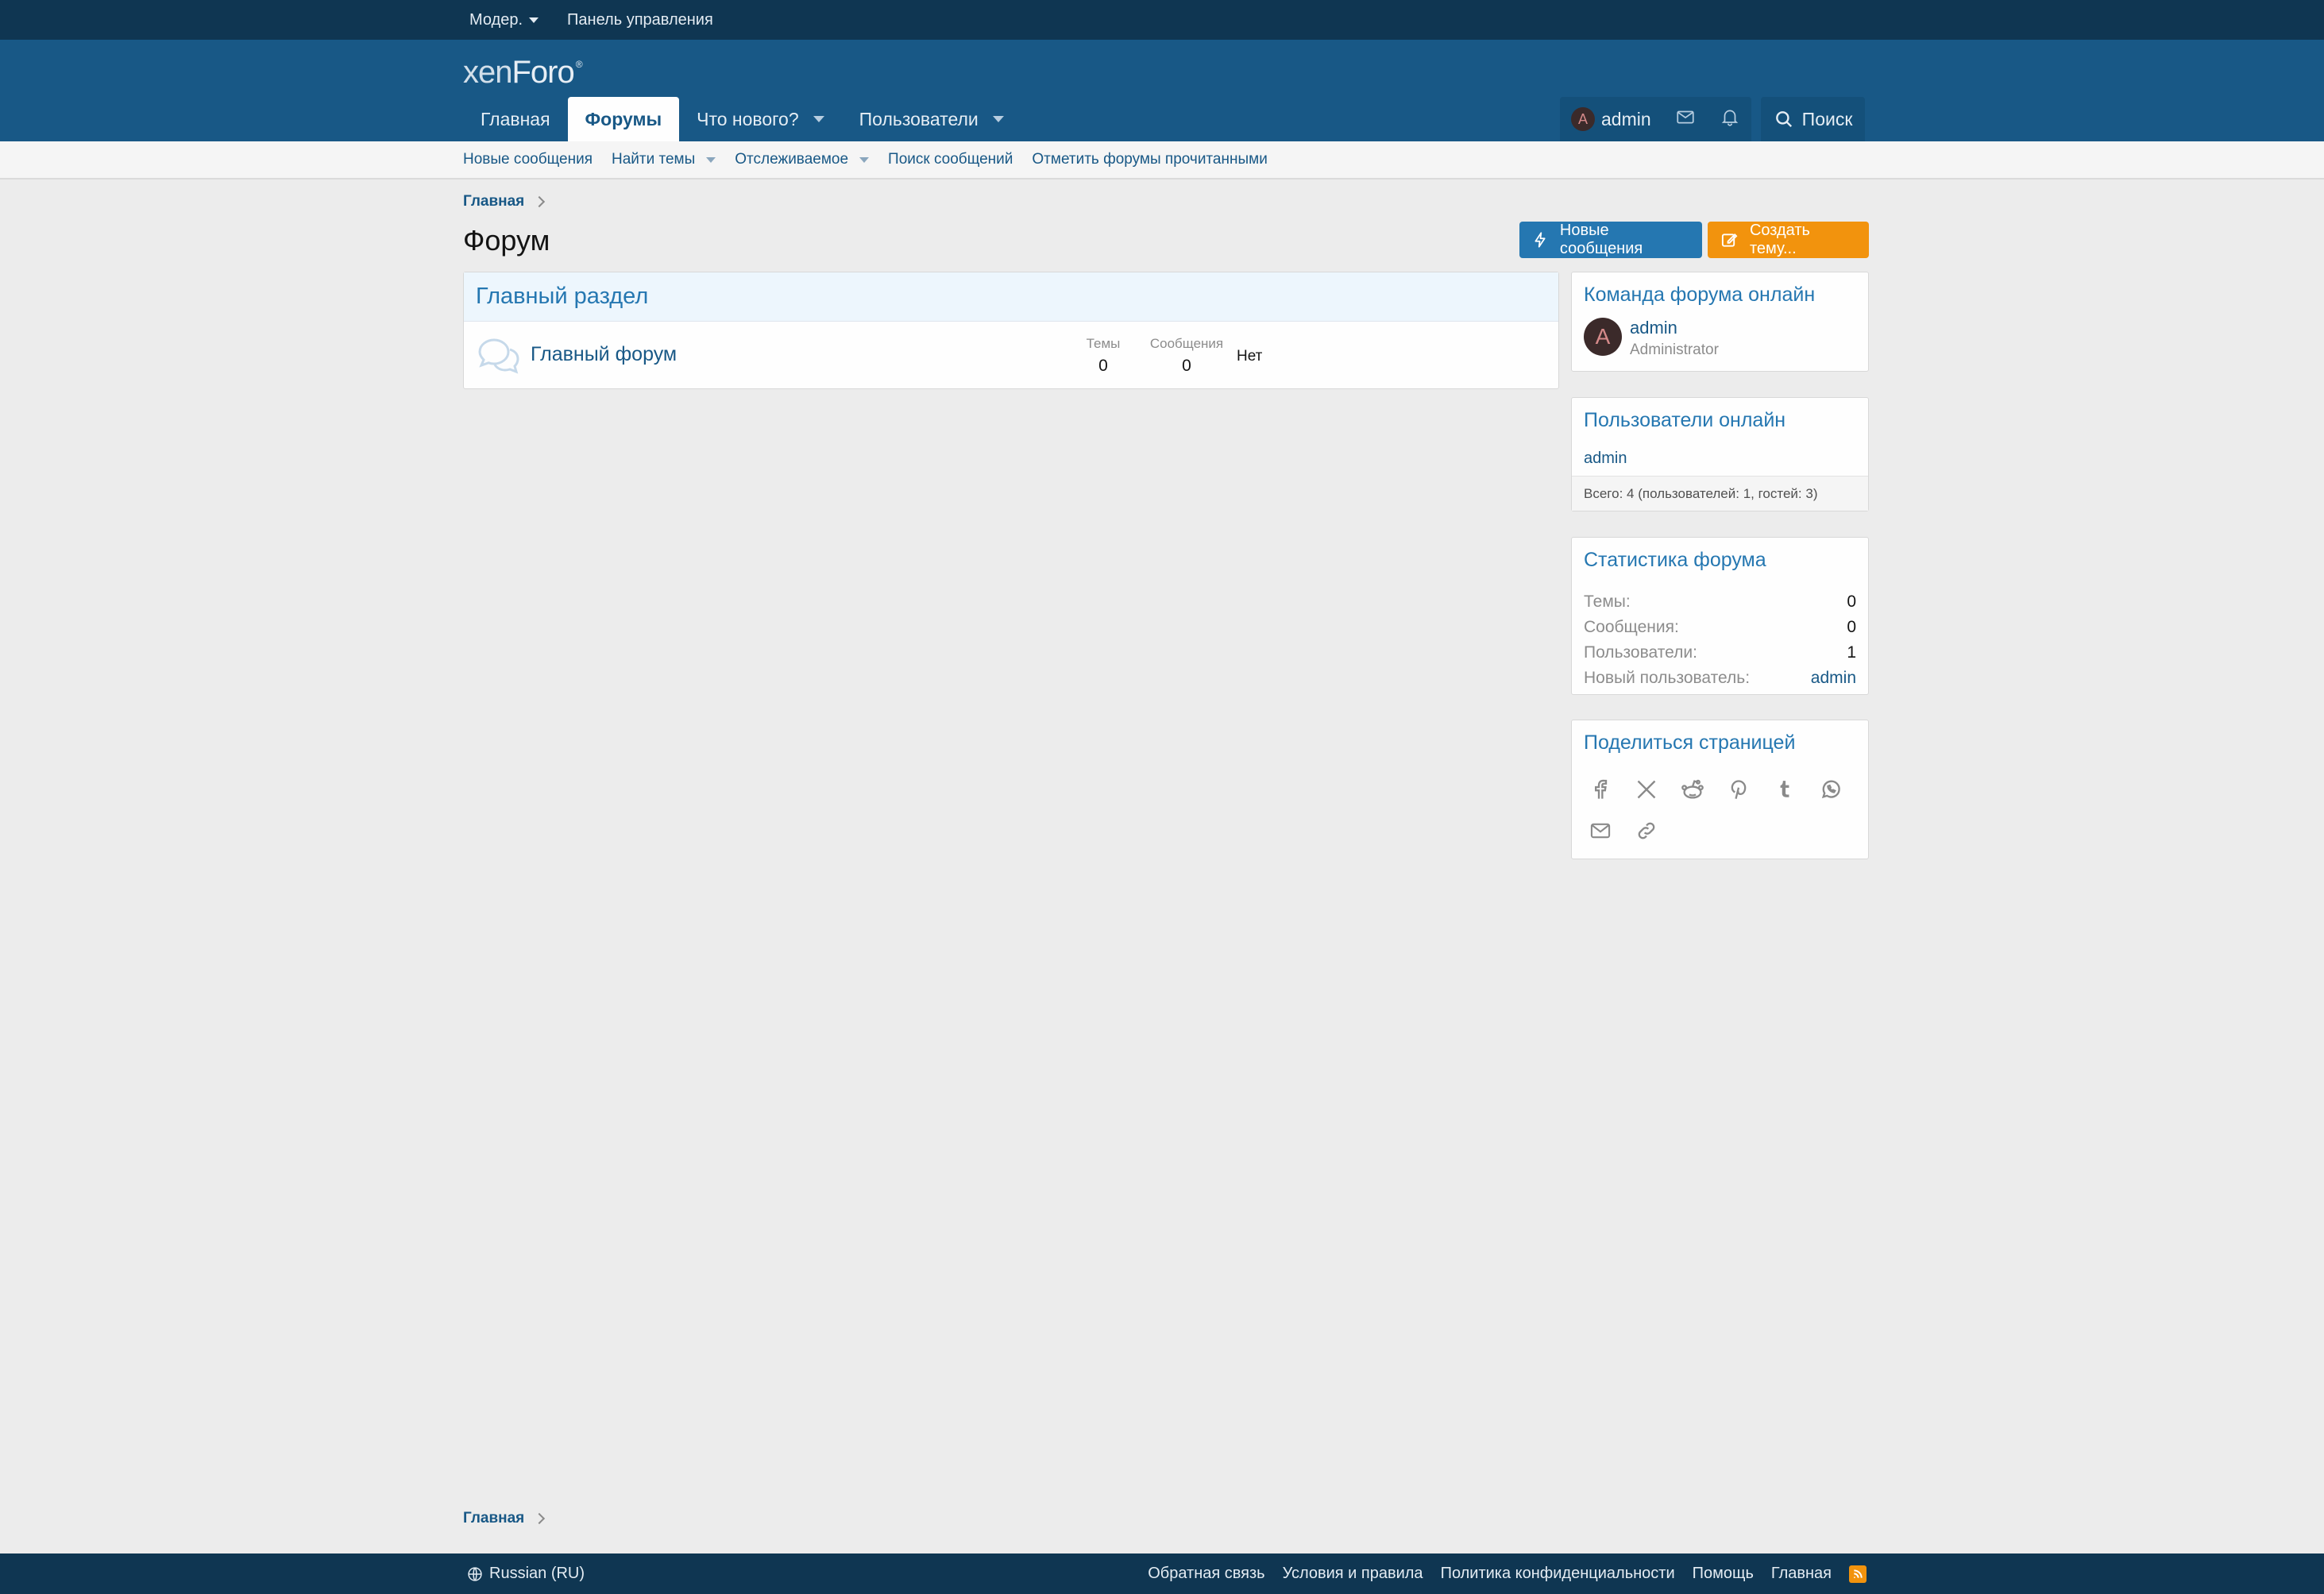 This screenshot has width=2324, height=1594. I want to click on messages-stat-value: 0, so click(1186, 366).